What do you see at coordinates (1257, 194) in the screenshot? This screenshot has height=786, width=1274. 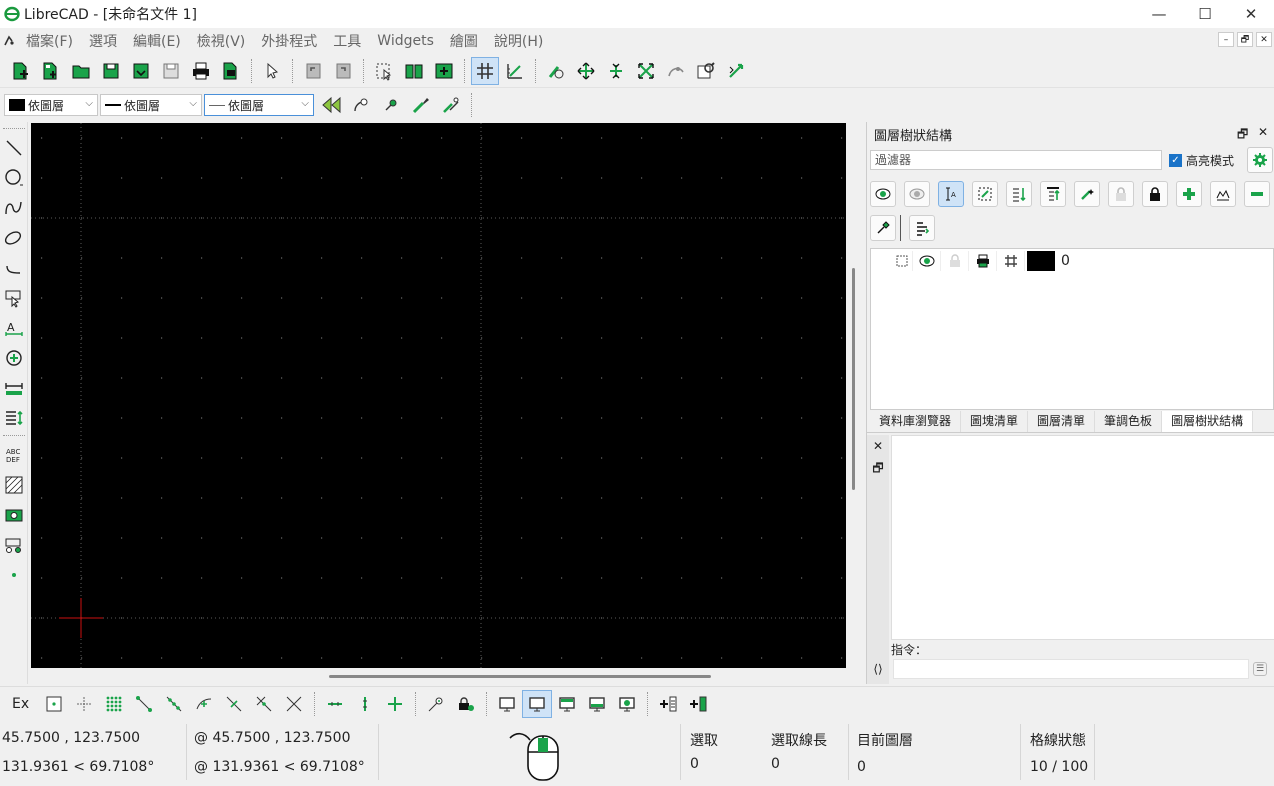 I see `remove-layer-icon` at bounding box center [1257, 194].